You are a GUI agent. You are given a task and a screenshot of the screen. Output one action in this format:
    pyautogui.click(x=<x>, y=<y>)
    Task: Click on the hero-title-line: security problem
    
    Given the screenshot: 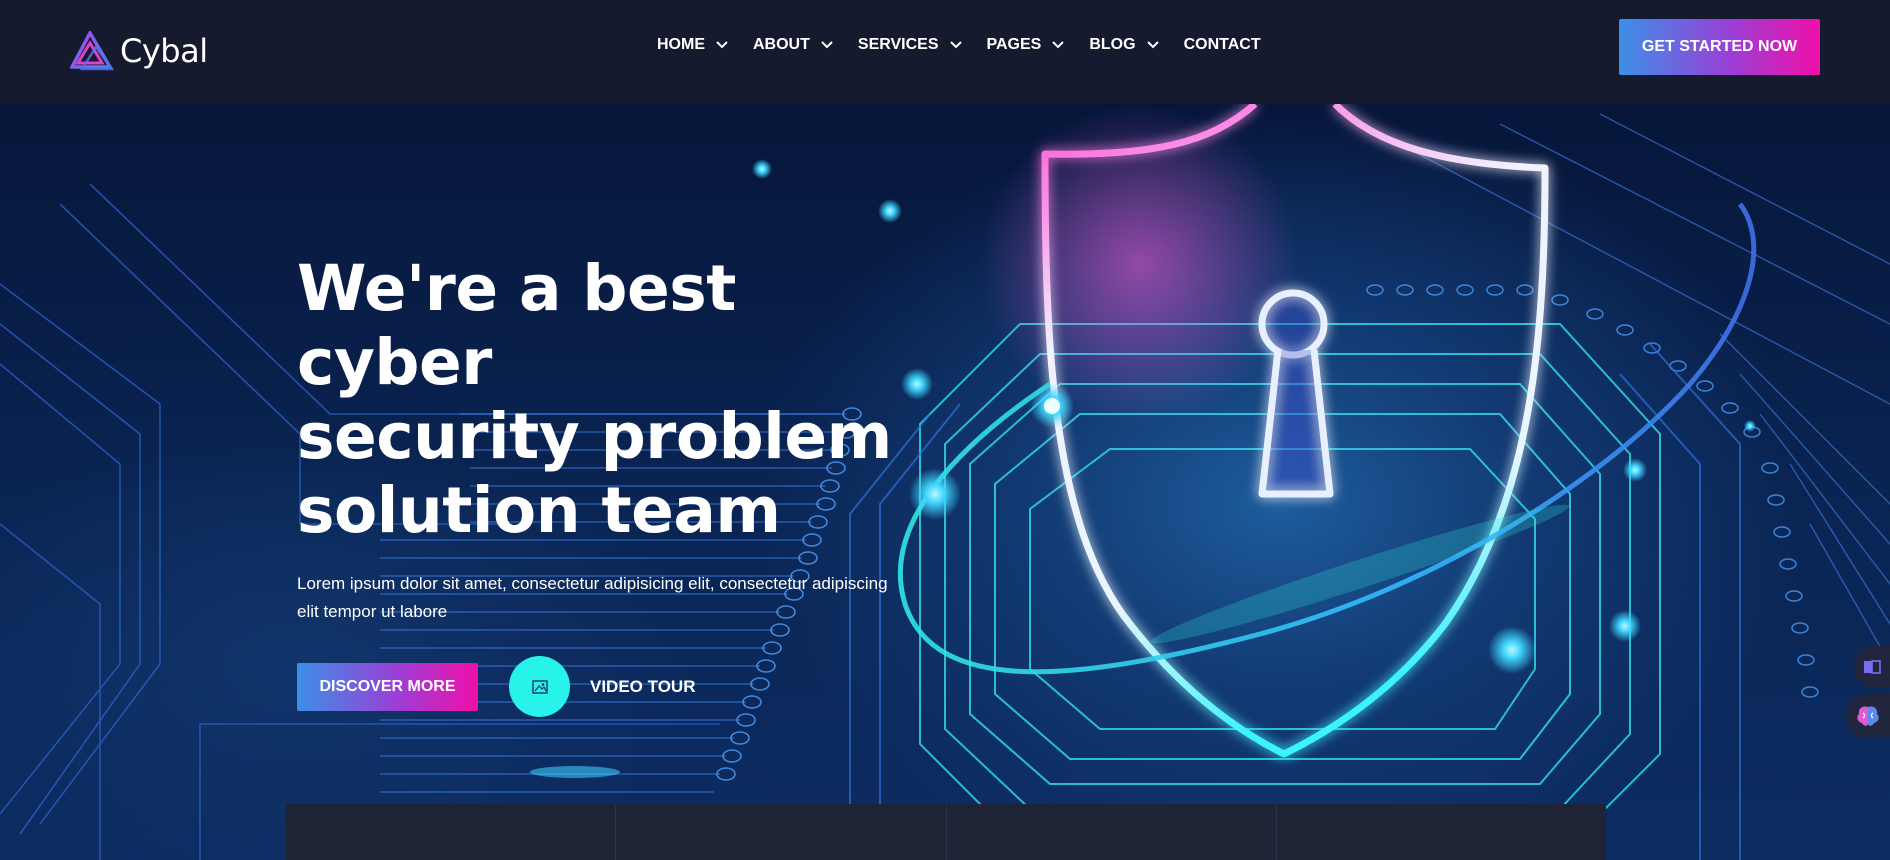 What is the action you would take?
    pyautogui.click(x=594, y=436)
    